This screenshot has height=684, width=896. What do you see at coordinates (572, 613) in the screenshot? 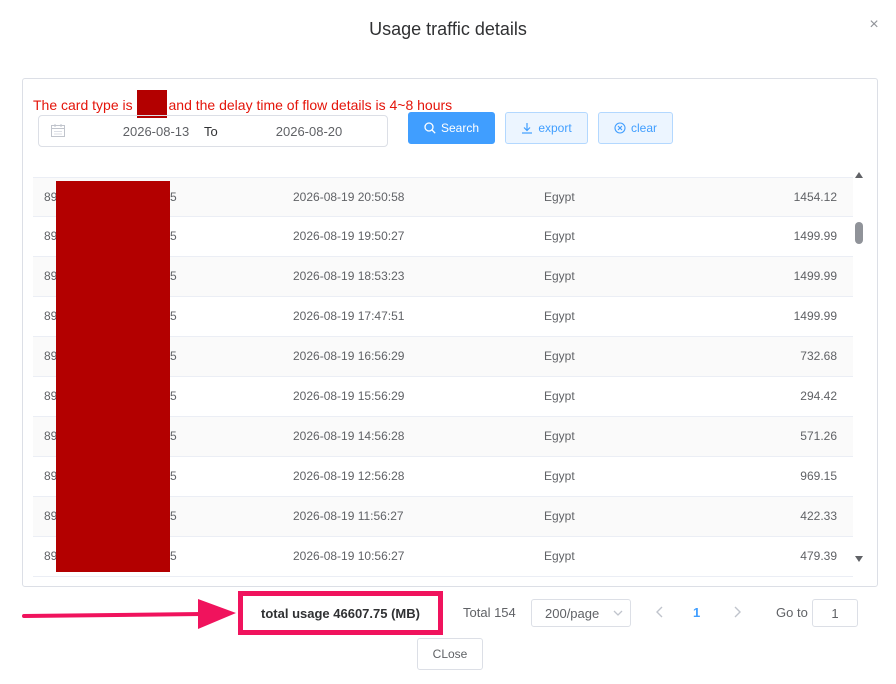
I see `page-size-value: 200/page` at bounding box center [572, 613].